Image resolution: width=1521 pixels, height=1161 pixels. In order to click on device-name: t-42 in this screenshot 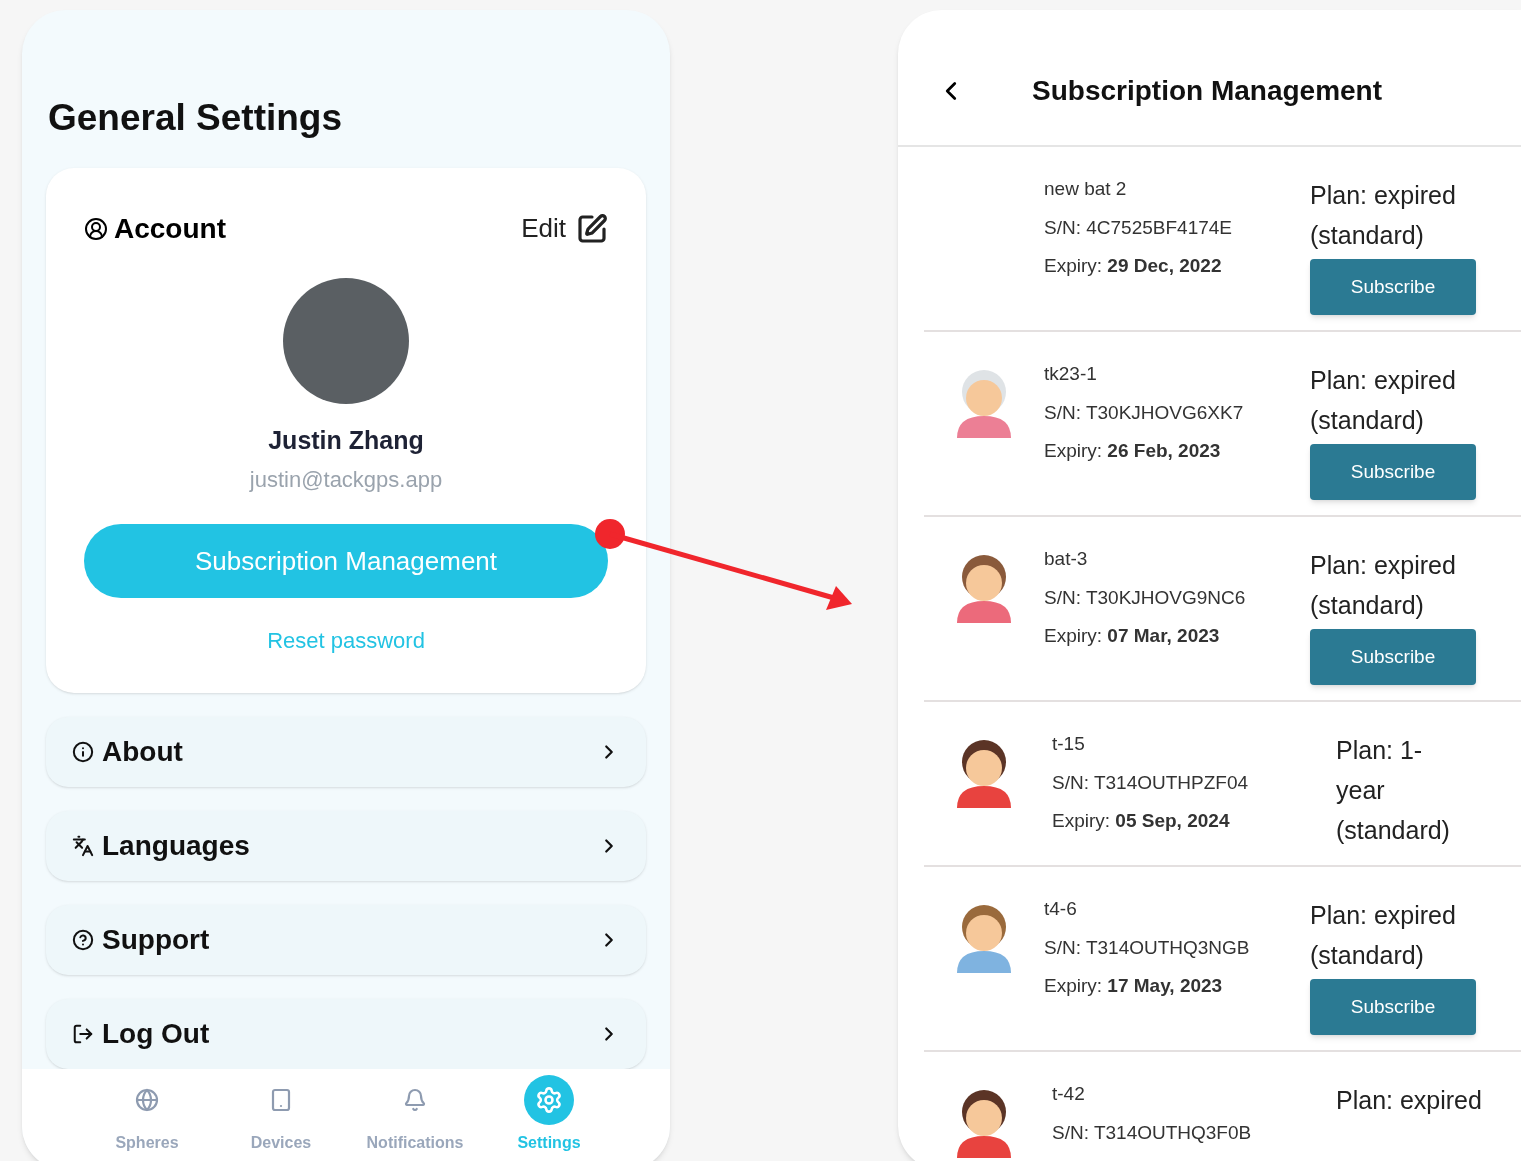, I will do `click(1069, 1094)`.